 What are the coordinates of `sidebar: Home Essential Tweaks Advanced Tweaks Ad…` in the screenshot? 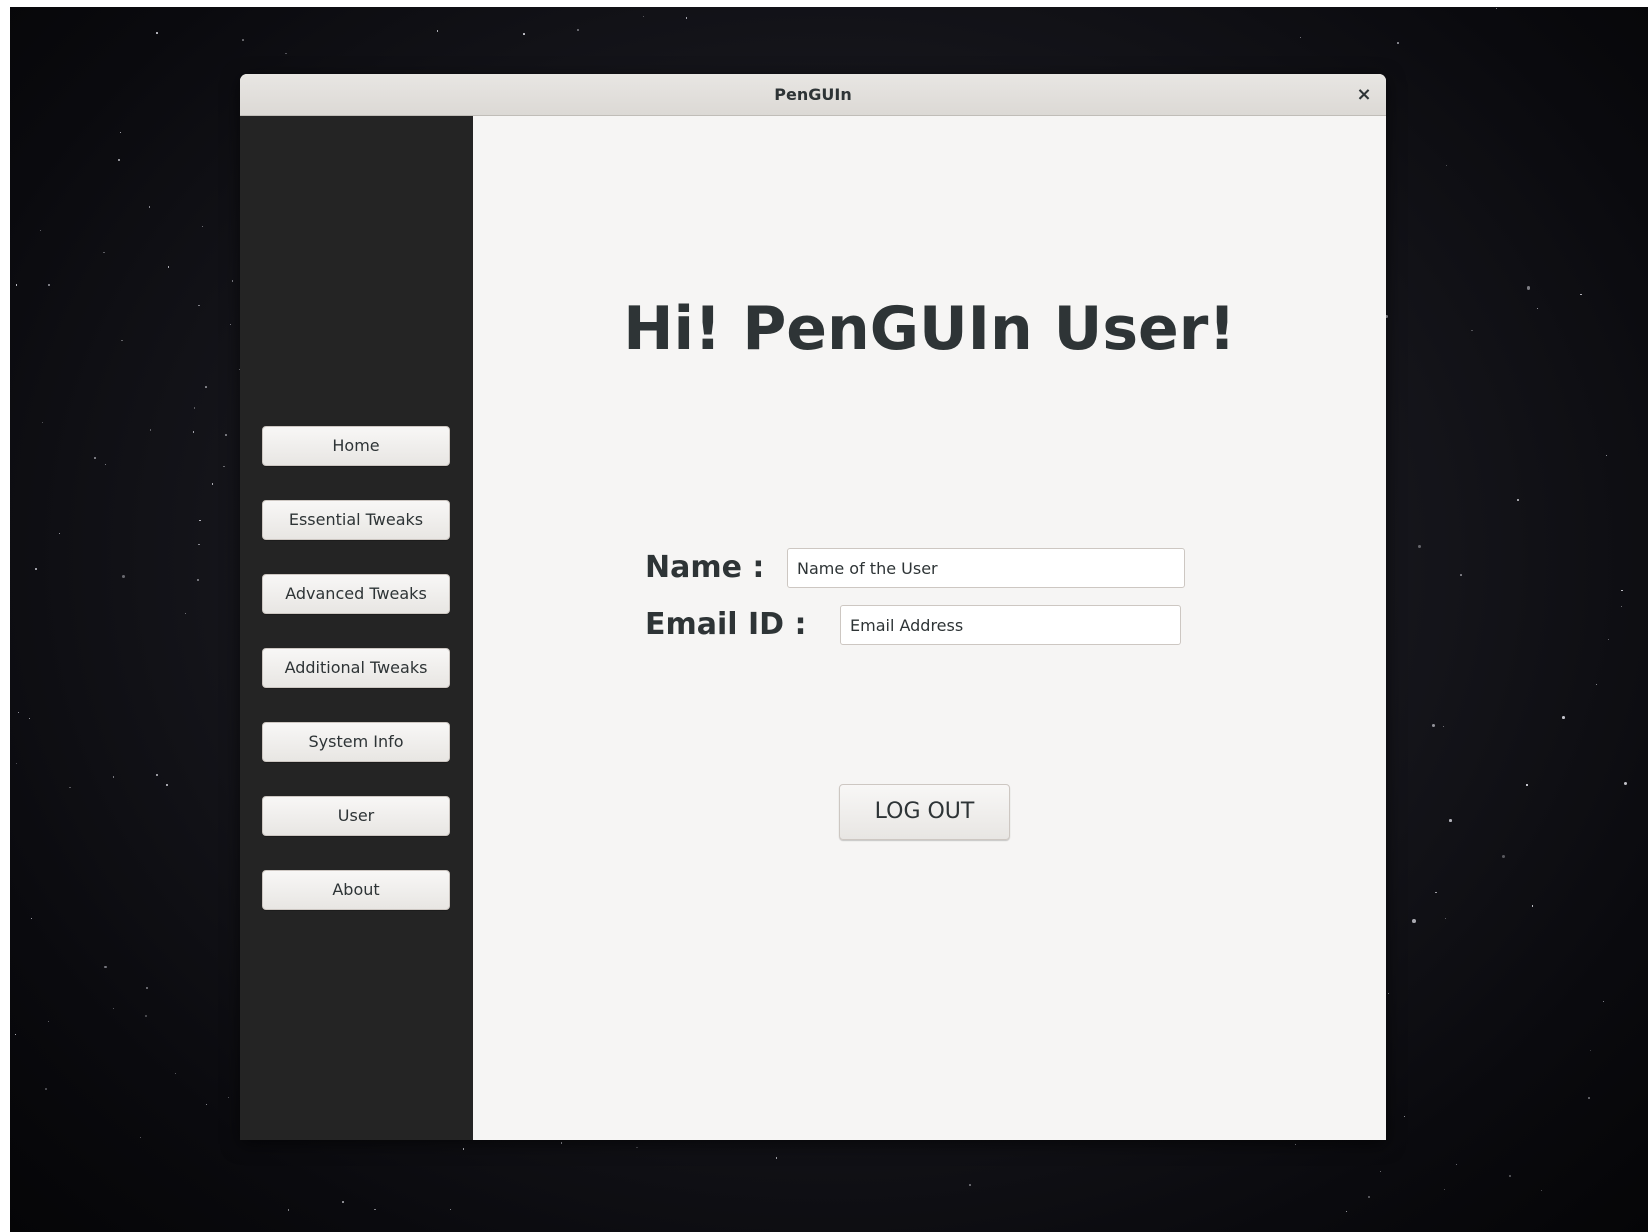 It's located at (356, 628).